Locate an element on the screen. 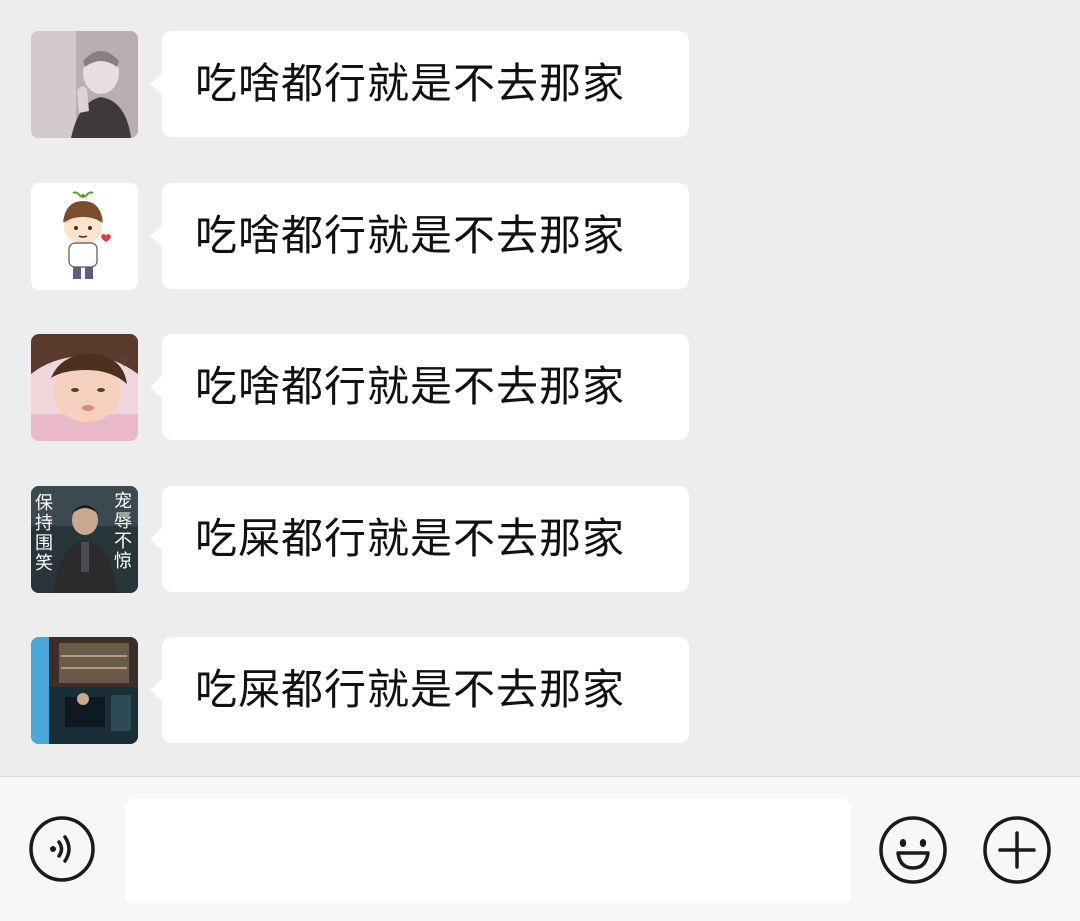 This screenshot has height=921, width=1080. emoji-icon is located at coordinates (913, 850).